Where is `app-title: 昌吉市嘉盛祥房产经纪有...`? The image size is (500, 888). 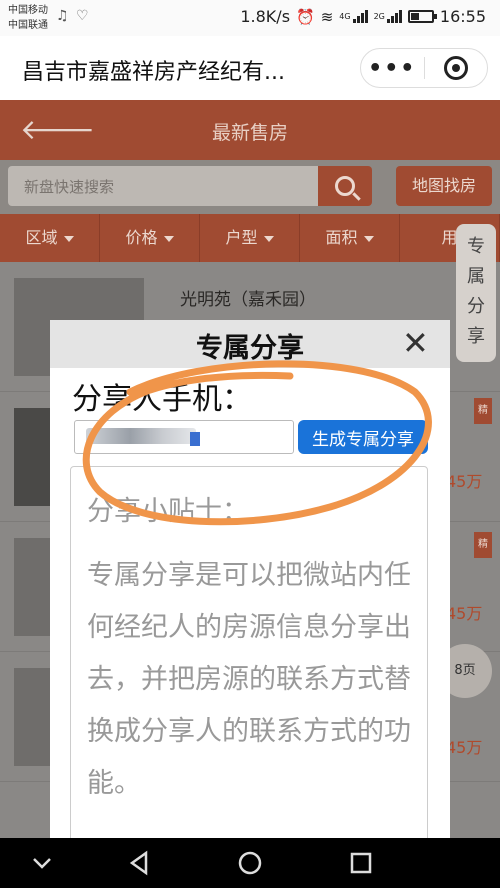 app-title: 昌吉市嘉盛祥房产经纪有... is located at coordinates (153, 72).